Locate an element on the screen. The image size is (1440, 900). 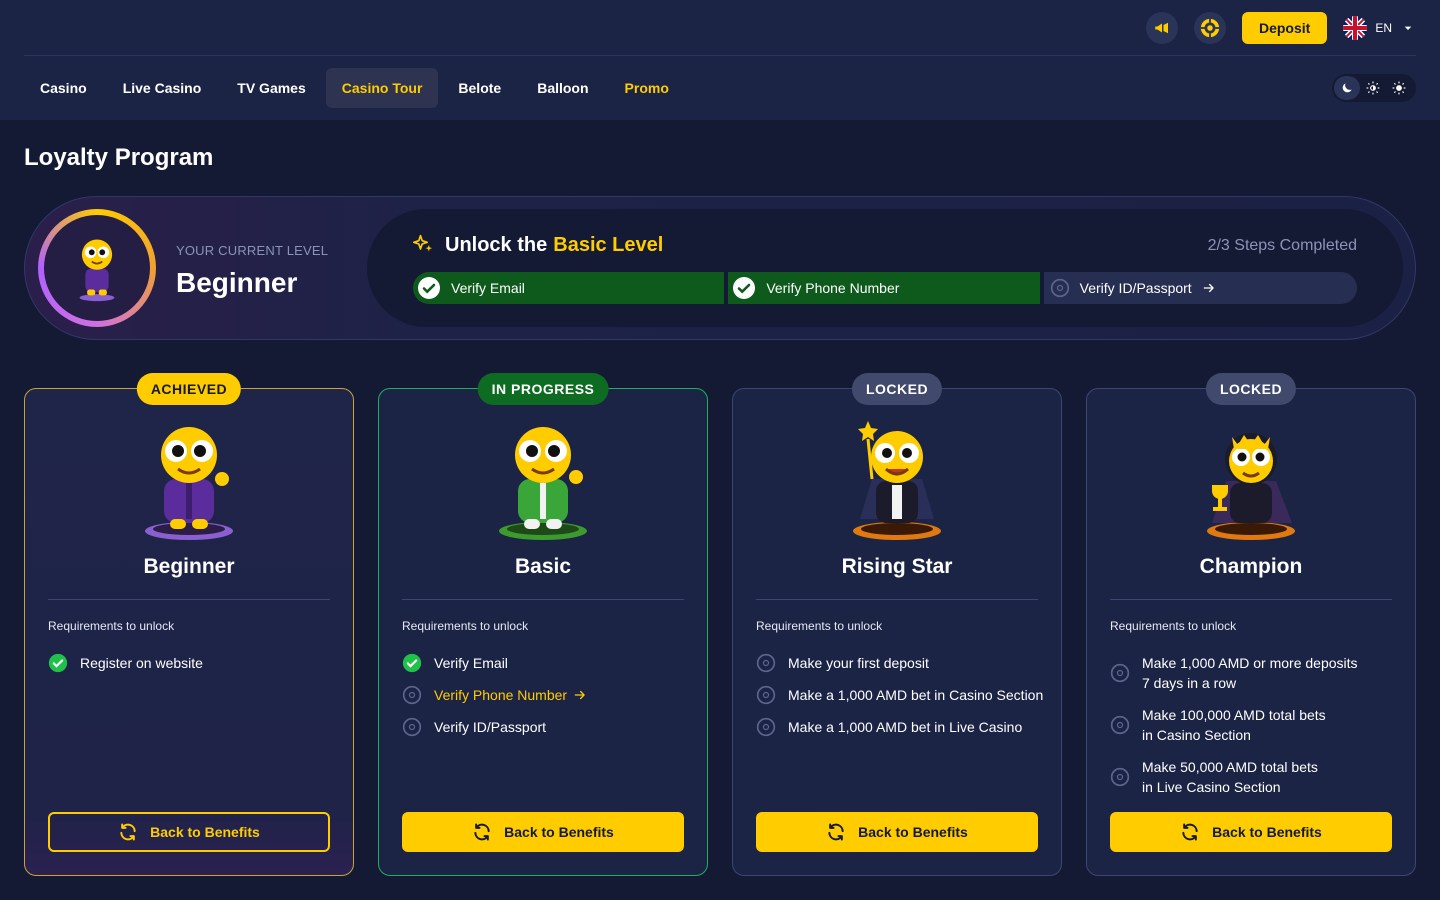
rising-star-mascot-icon is located at coordinates (897, 480).